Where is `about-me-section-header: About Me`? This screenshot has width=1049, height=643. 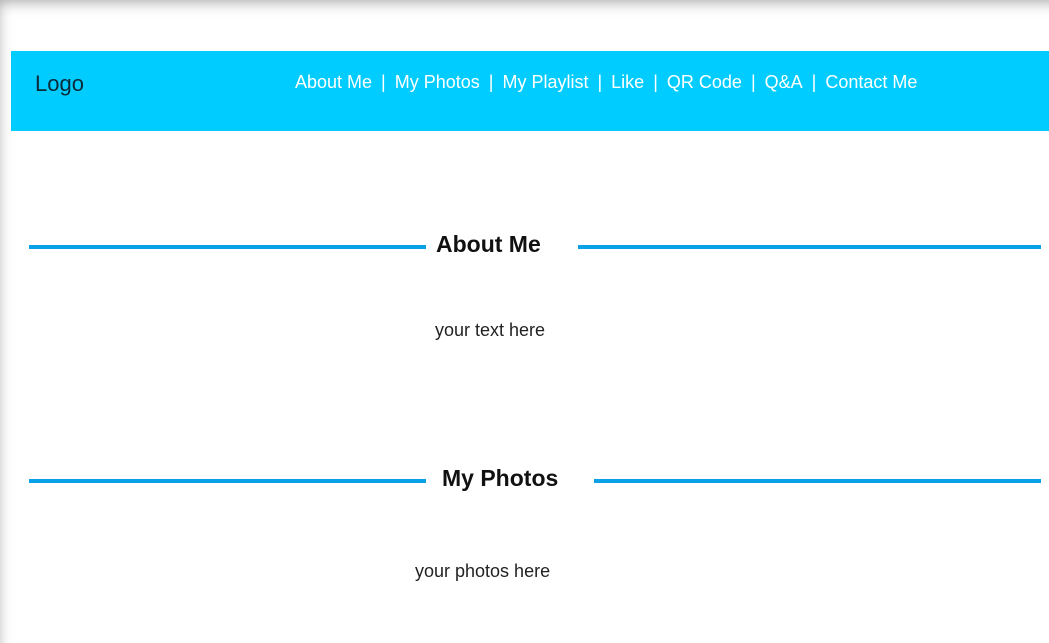 about-me-section-header: About Me is located at coordinates (535, 246).